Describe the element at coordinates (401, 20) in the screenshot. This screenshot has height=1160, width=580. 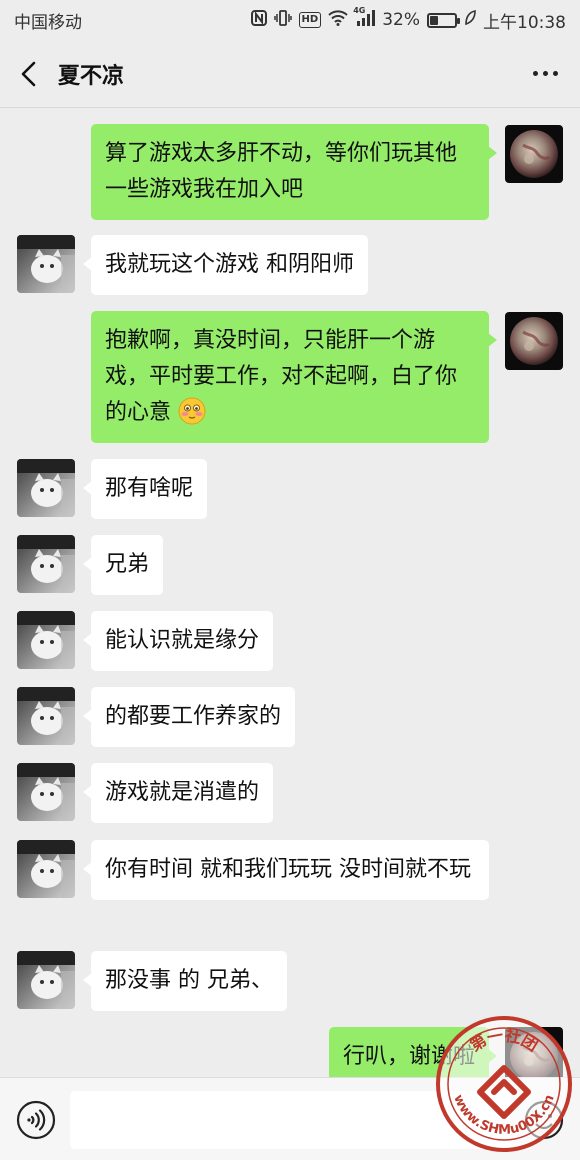
I see `battery-percent: 32%` at that location.